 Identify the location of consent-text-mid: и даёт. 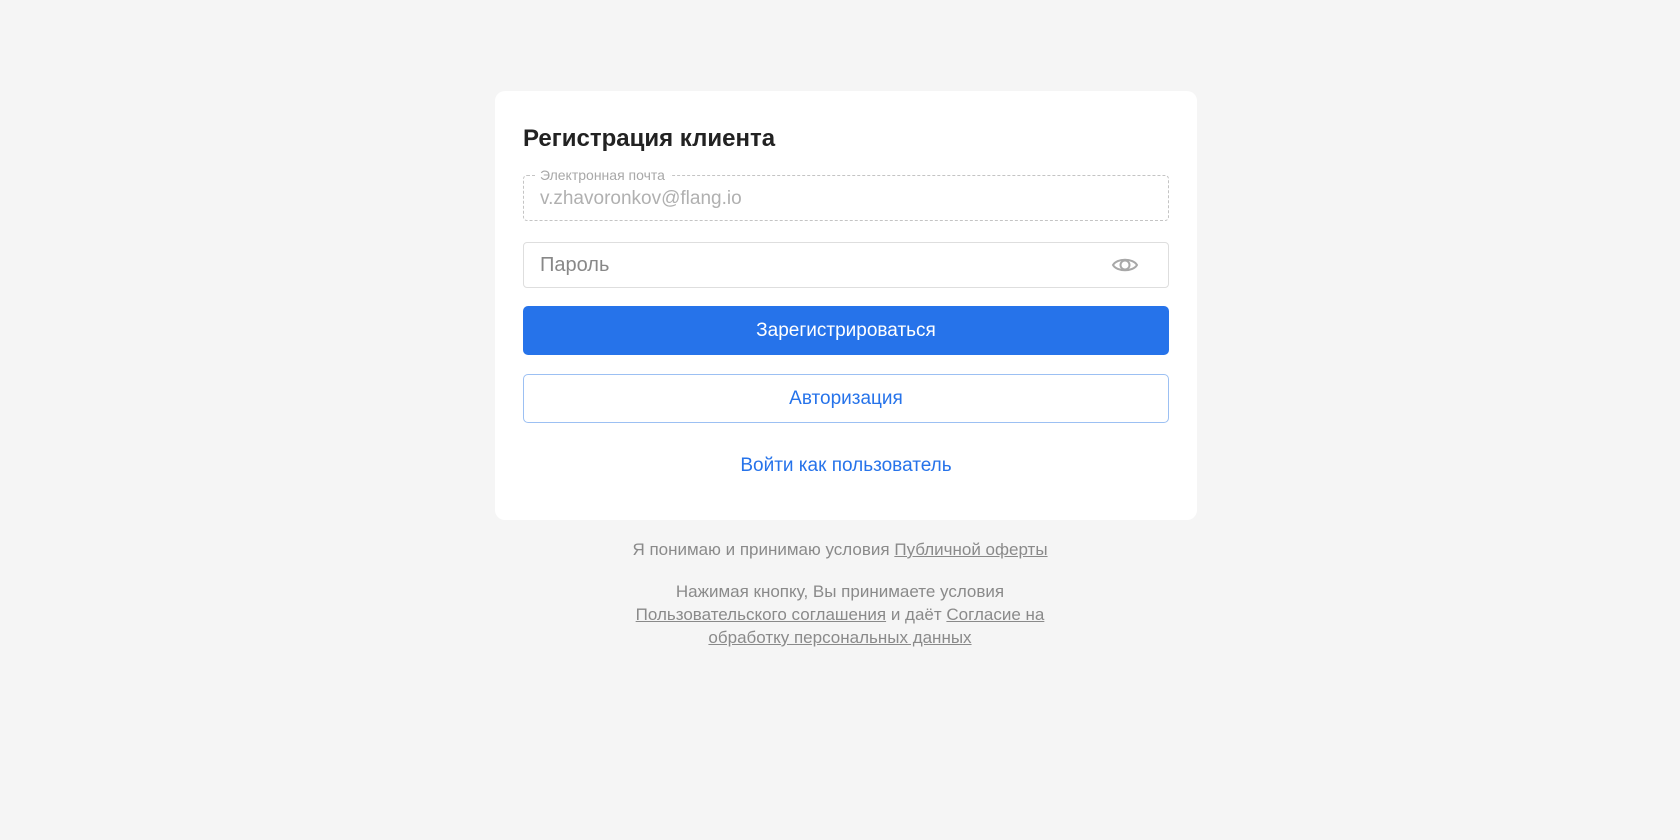
(916, 614).